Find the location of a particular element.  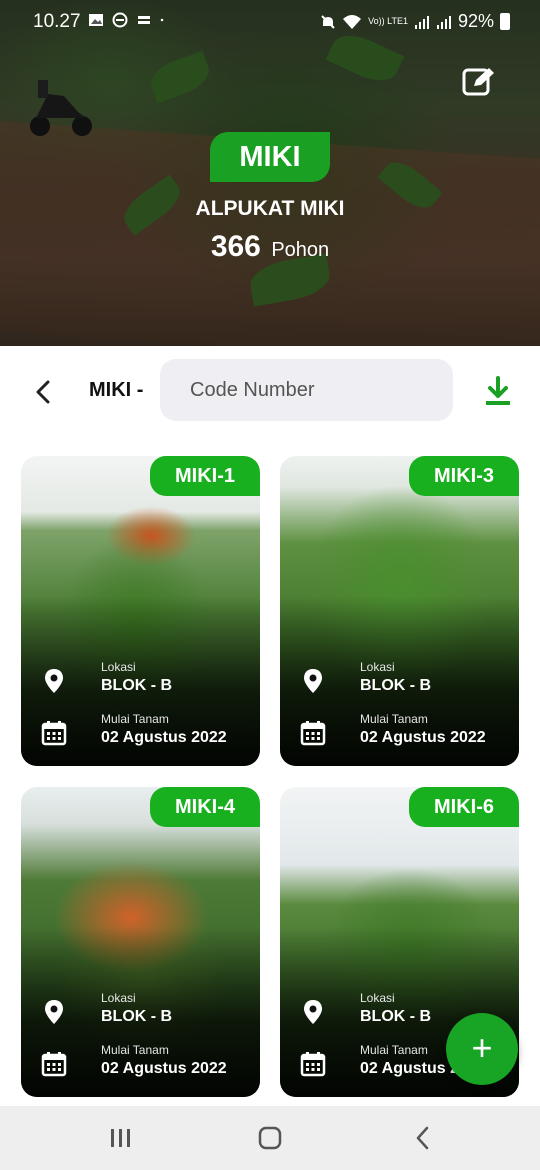

status-icons-left is located at coordinates (128, 20).